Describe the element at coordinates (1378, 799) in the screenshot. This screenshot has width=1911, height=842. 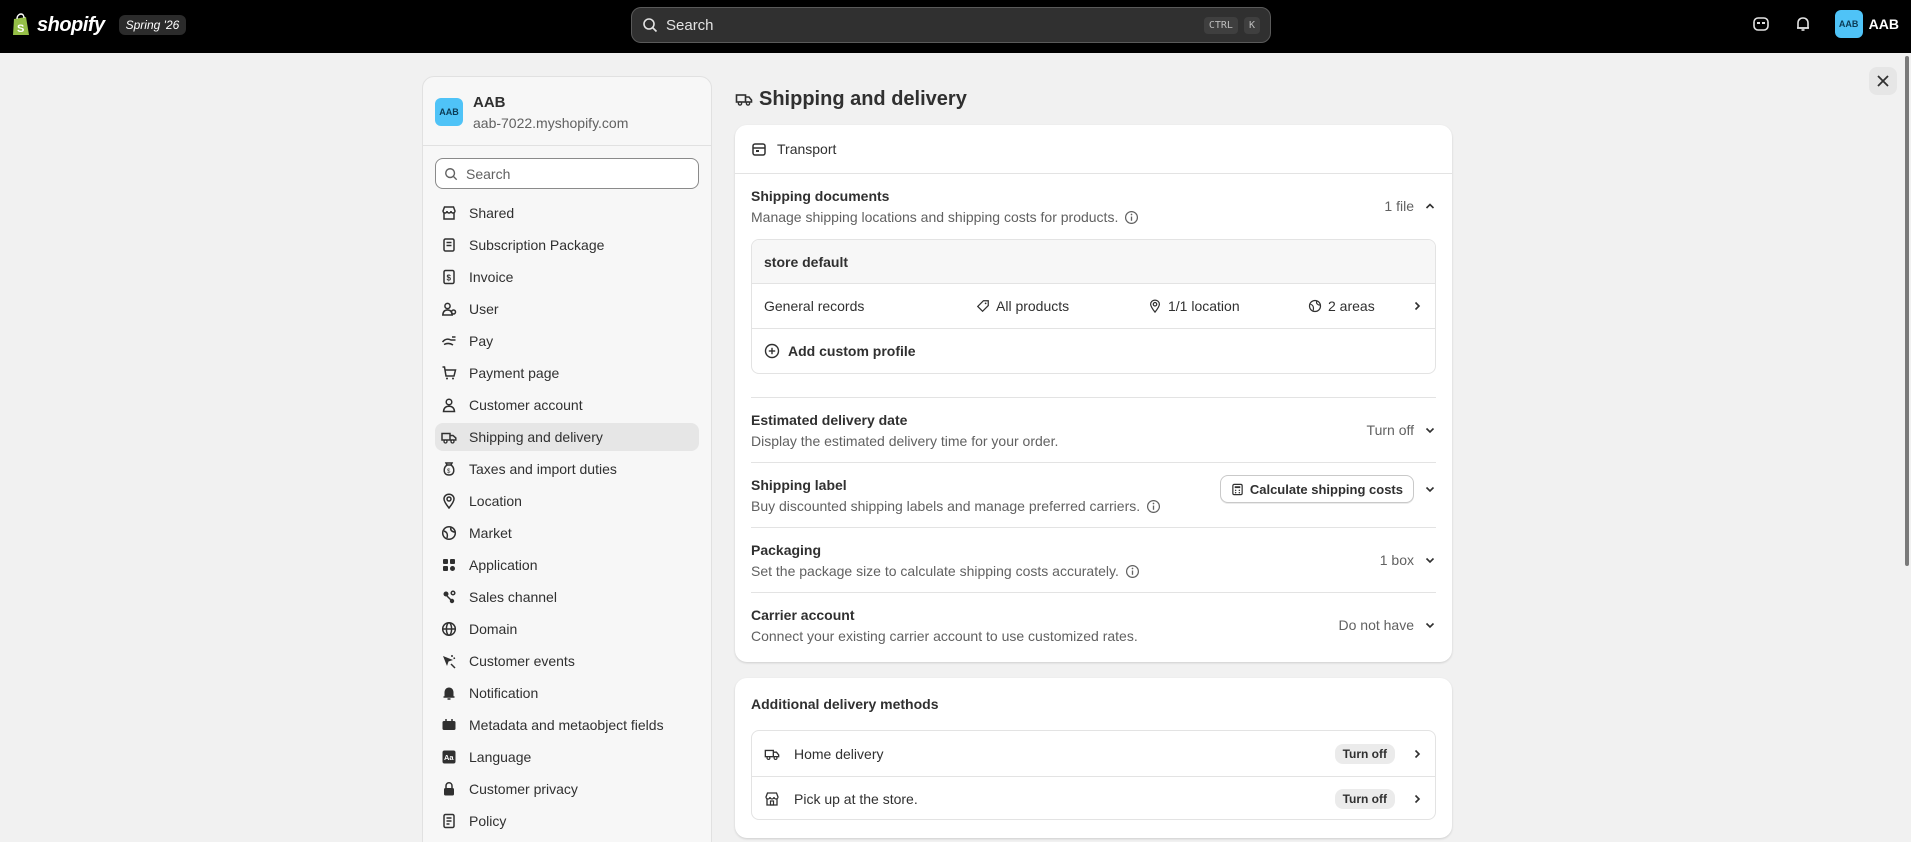
I see `store-pickup-right: Turn off` at that location.